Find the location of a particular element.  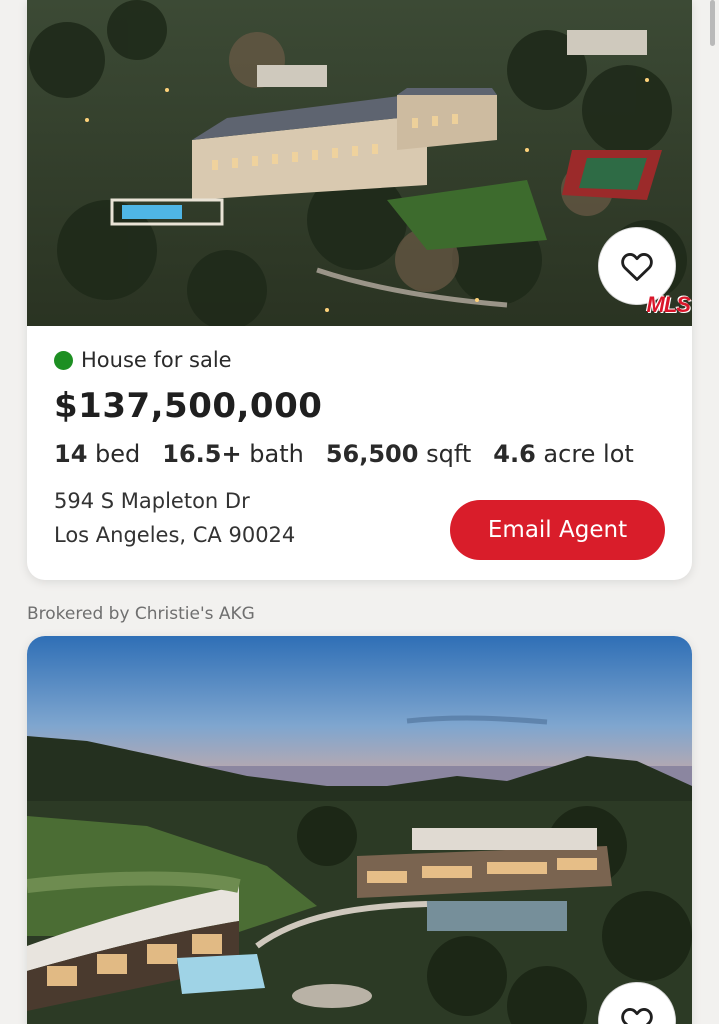

beds-label: bed is located at coordinates (118, 454).